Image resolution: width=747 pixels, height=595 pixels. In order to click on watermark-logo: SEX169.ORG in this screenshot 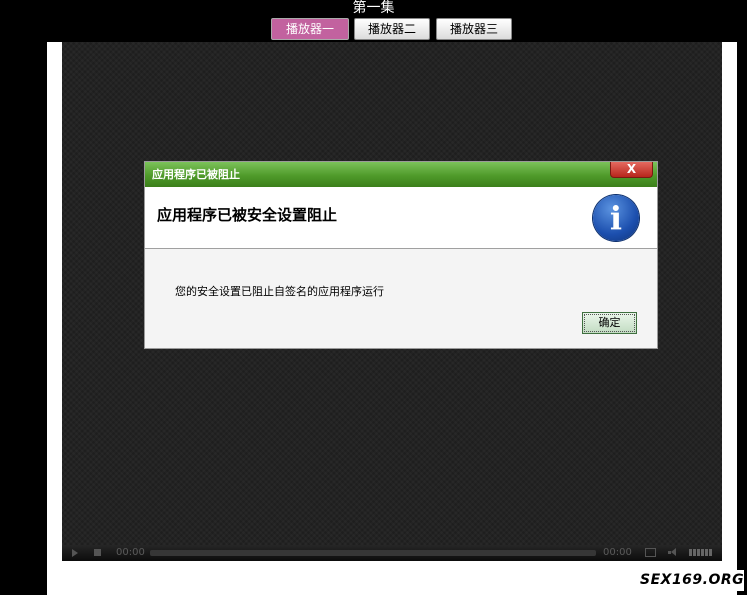, I will do `click(692, 580)`.